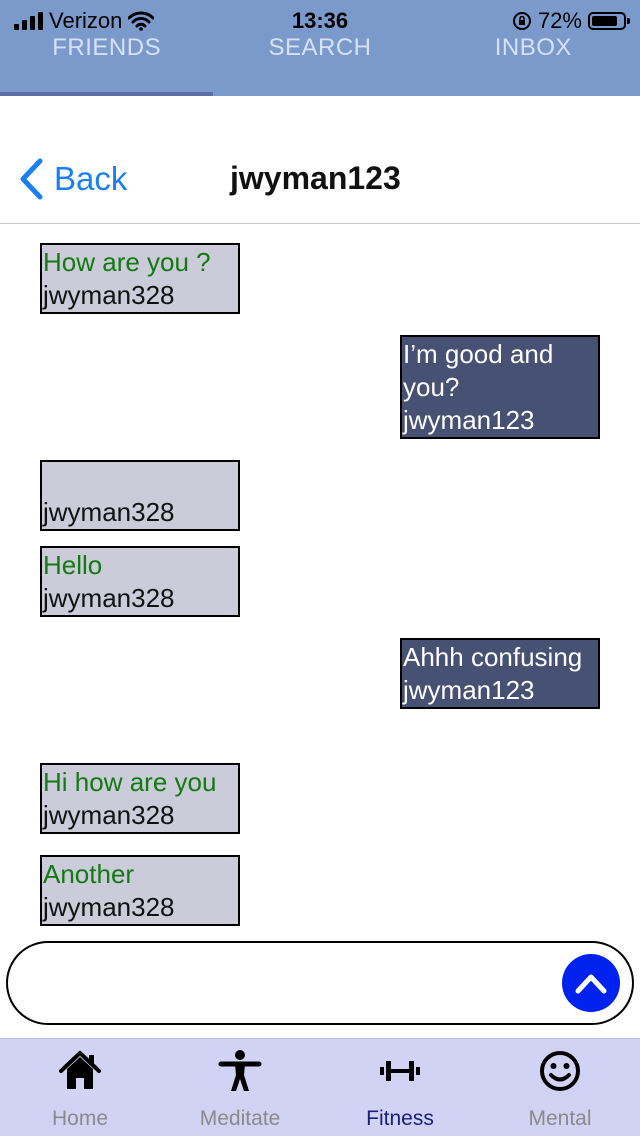 The height and width of the screenshot is (1136, 640). I want to click on message-text: Hi how are you, so click(130, 782).